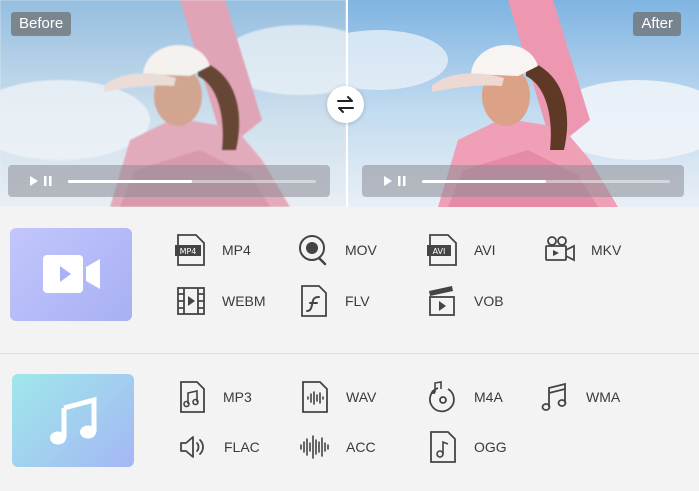  I want to click on mov-icon, so click(313, 250).